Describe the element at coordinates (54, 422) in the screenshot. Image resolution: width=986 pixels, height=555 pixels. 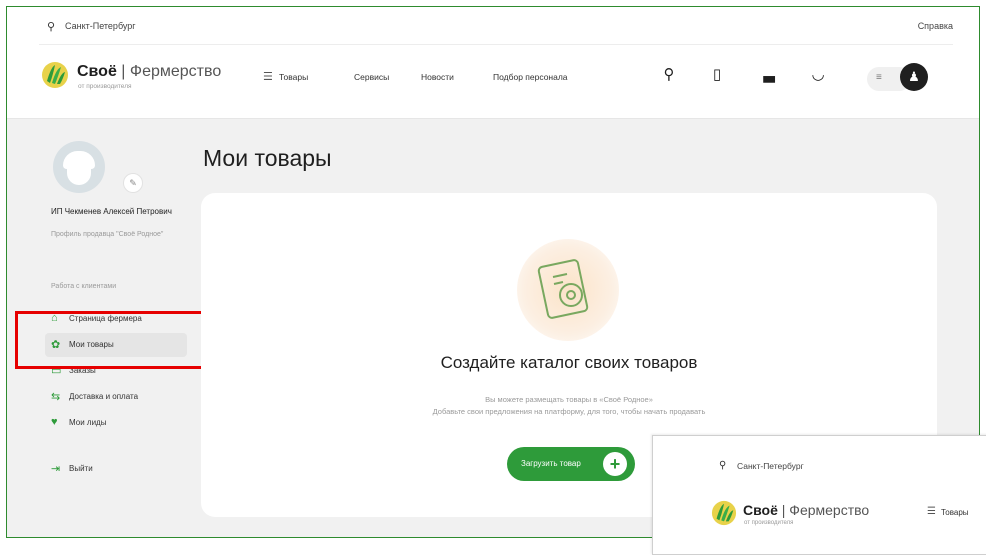
I see `leads-icon: ♥` at that location.